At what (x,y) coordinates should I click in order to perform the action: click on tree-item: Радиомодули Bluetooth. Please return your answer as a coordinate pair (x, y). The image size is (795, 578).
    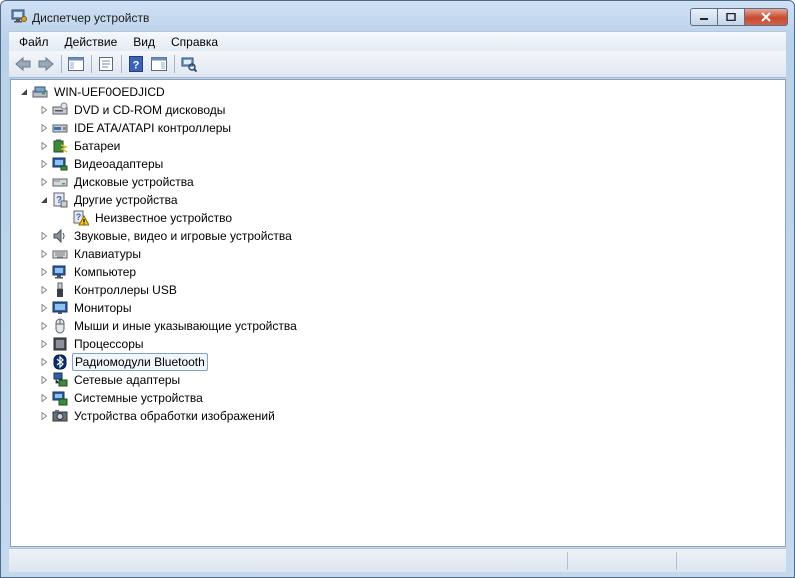
    Looking at the image, I should click on (123, 362).